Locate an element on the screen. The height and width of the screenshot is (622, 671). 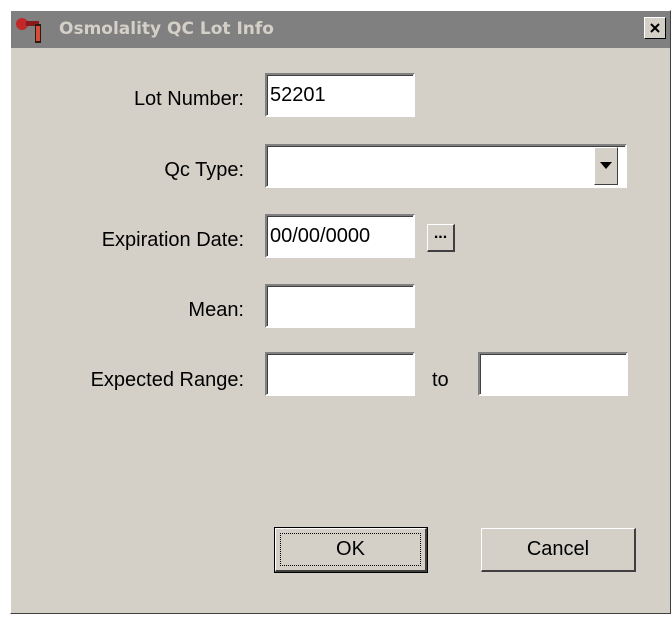
app-icon is located at coordinates (28, 30).